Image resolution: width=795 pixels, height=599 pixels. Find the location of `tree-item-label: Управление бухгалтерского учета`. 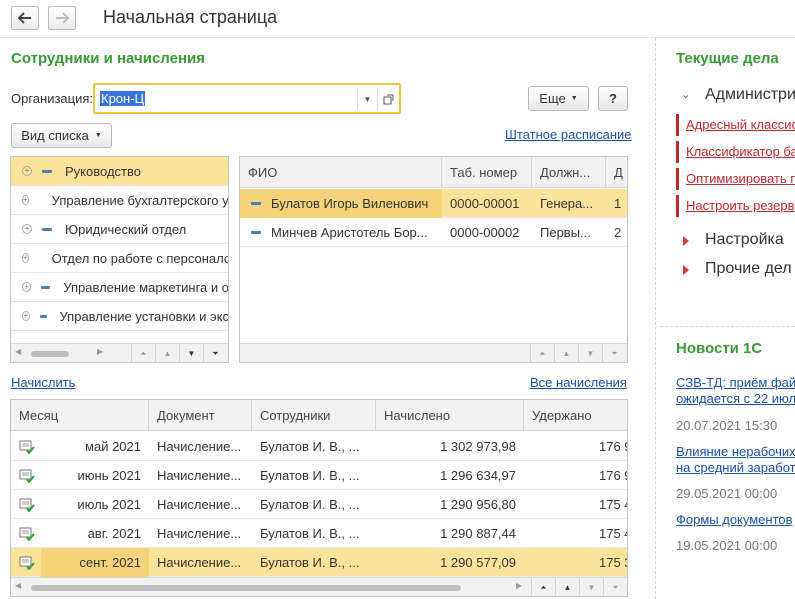

tree-item-label: Управление бухгалтерского учета is located at coordinates (140, 200).